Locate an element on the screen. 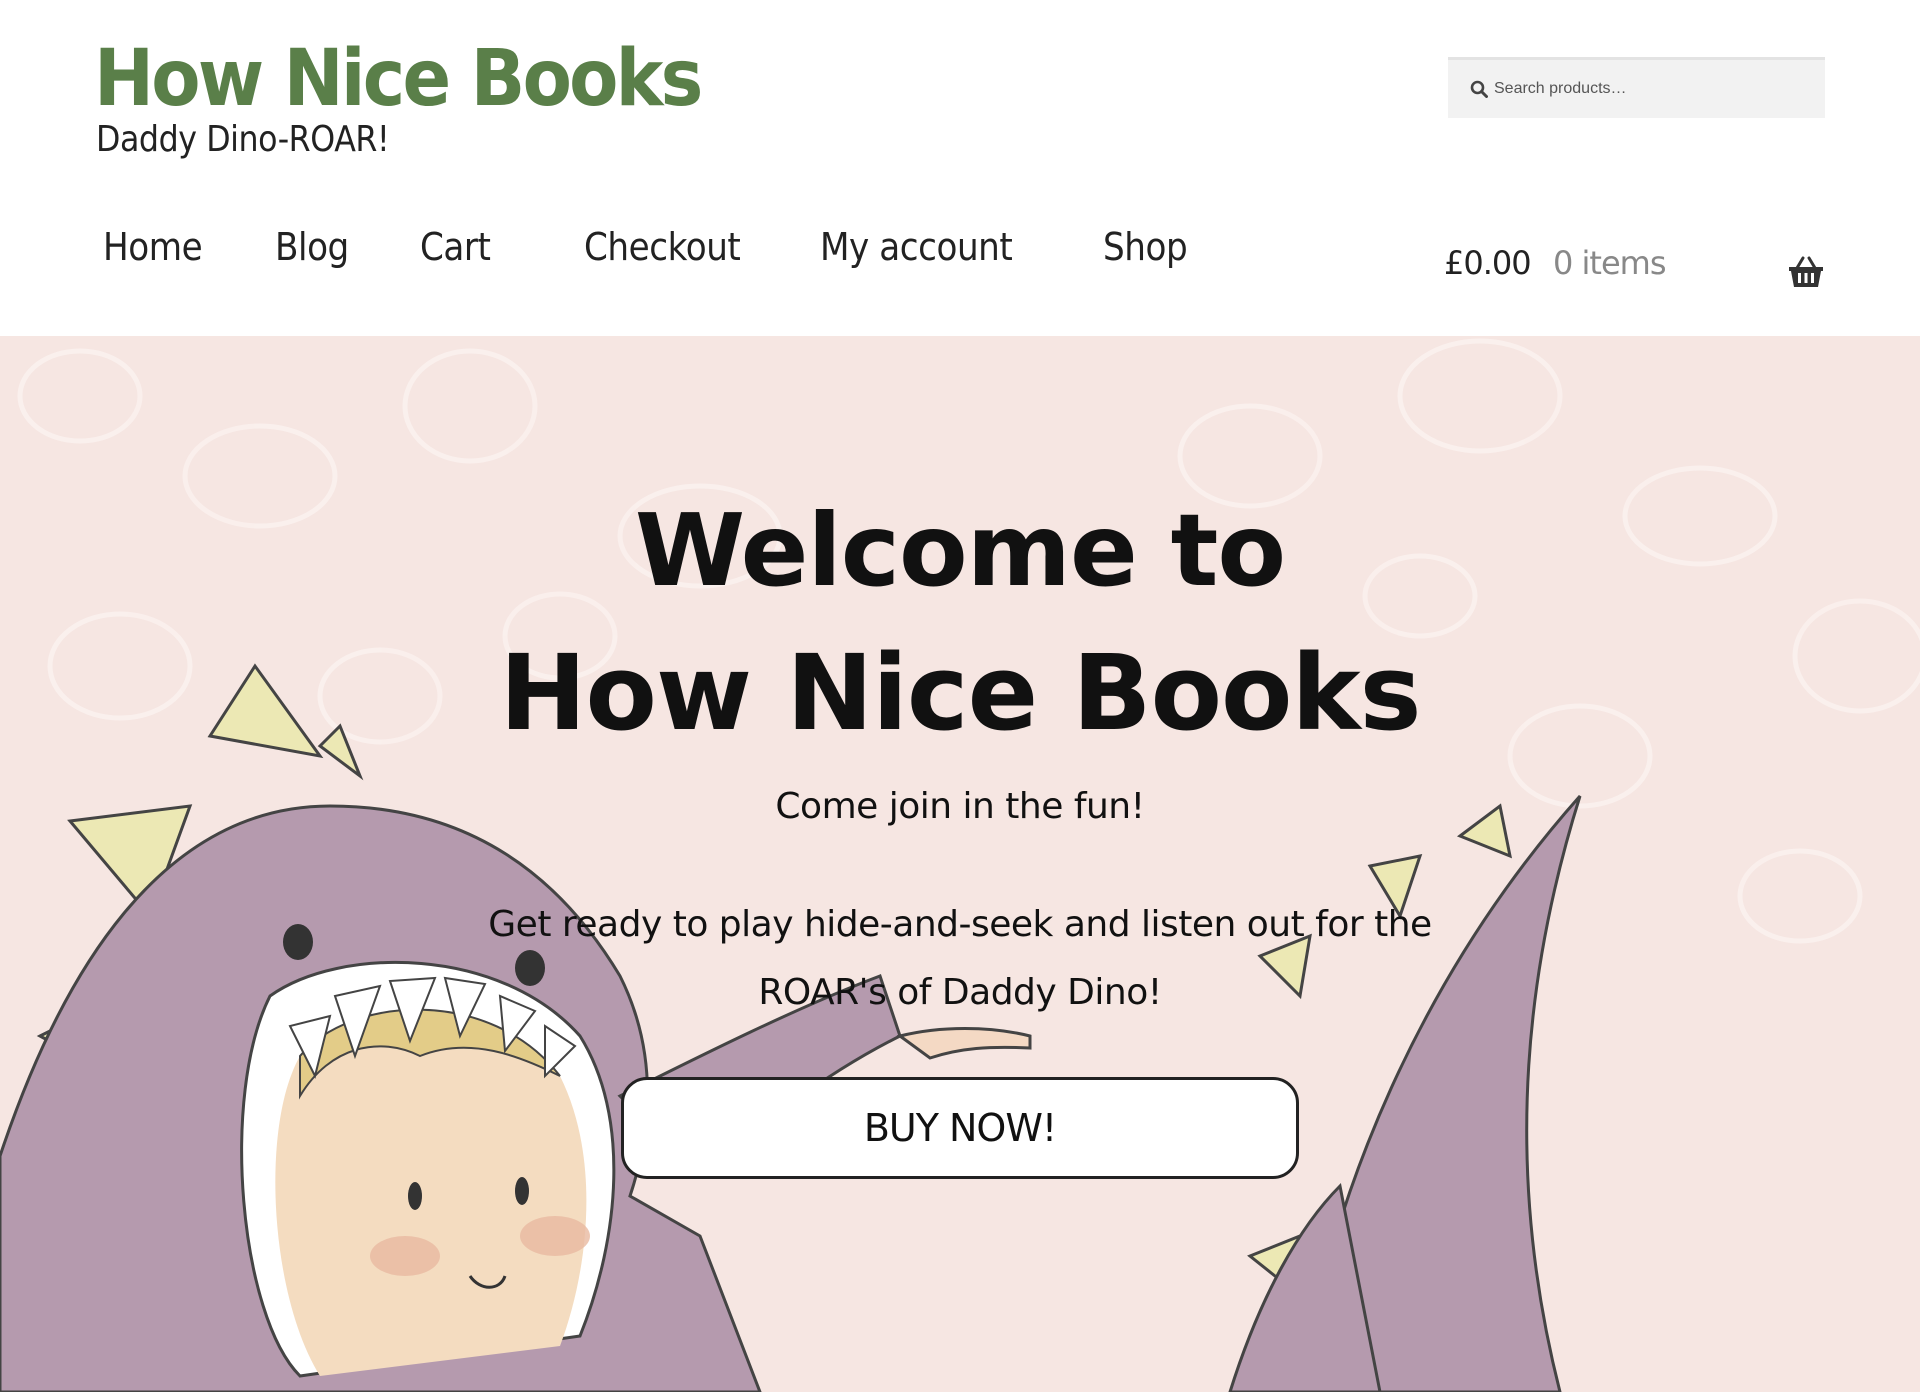  basket-icon is located at coordinates (1806, 272).